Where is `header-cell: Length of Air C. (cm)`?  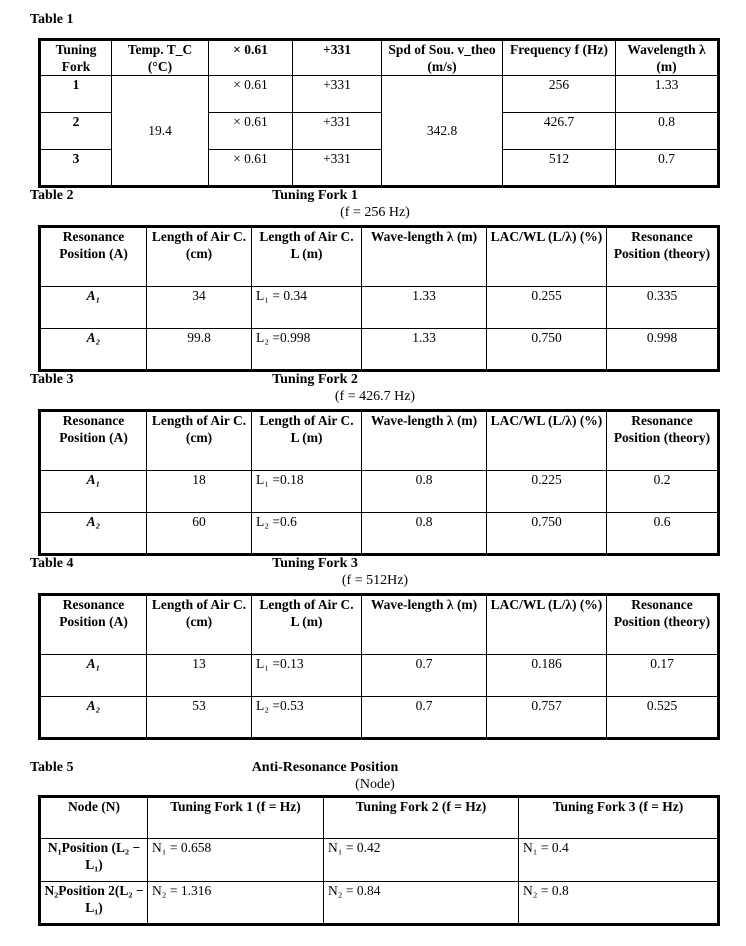 header-cell: Length of Air C. (cm) is located at coordinates (199, 624).